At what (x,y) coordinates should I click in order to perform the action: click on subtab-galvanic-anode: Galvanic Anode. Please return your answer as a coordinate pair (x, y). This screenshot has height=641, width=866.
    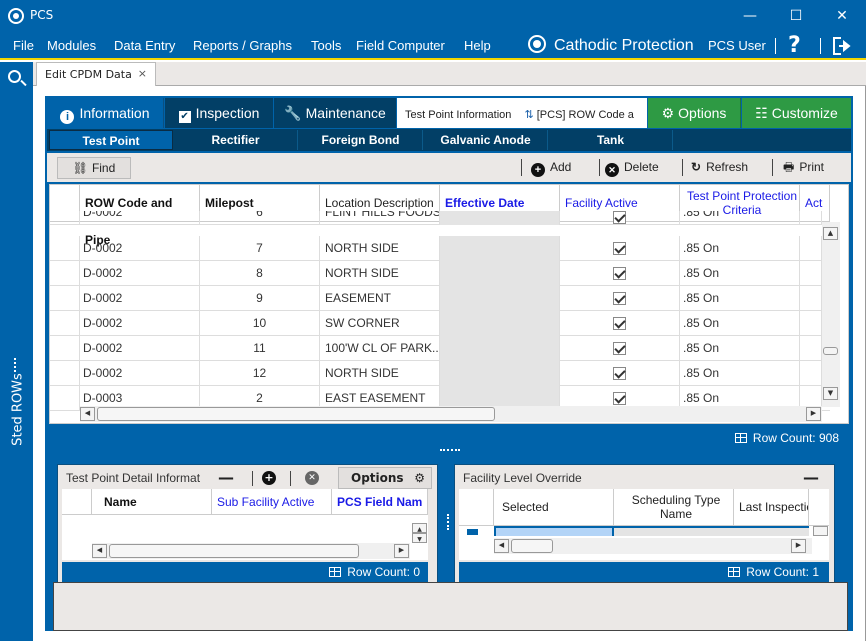
    Looking at the image, I should click on (486, 140).